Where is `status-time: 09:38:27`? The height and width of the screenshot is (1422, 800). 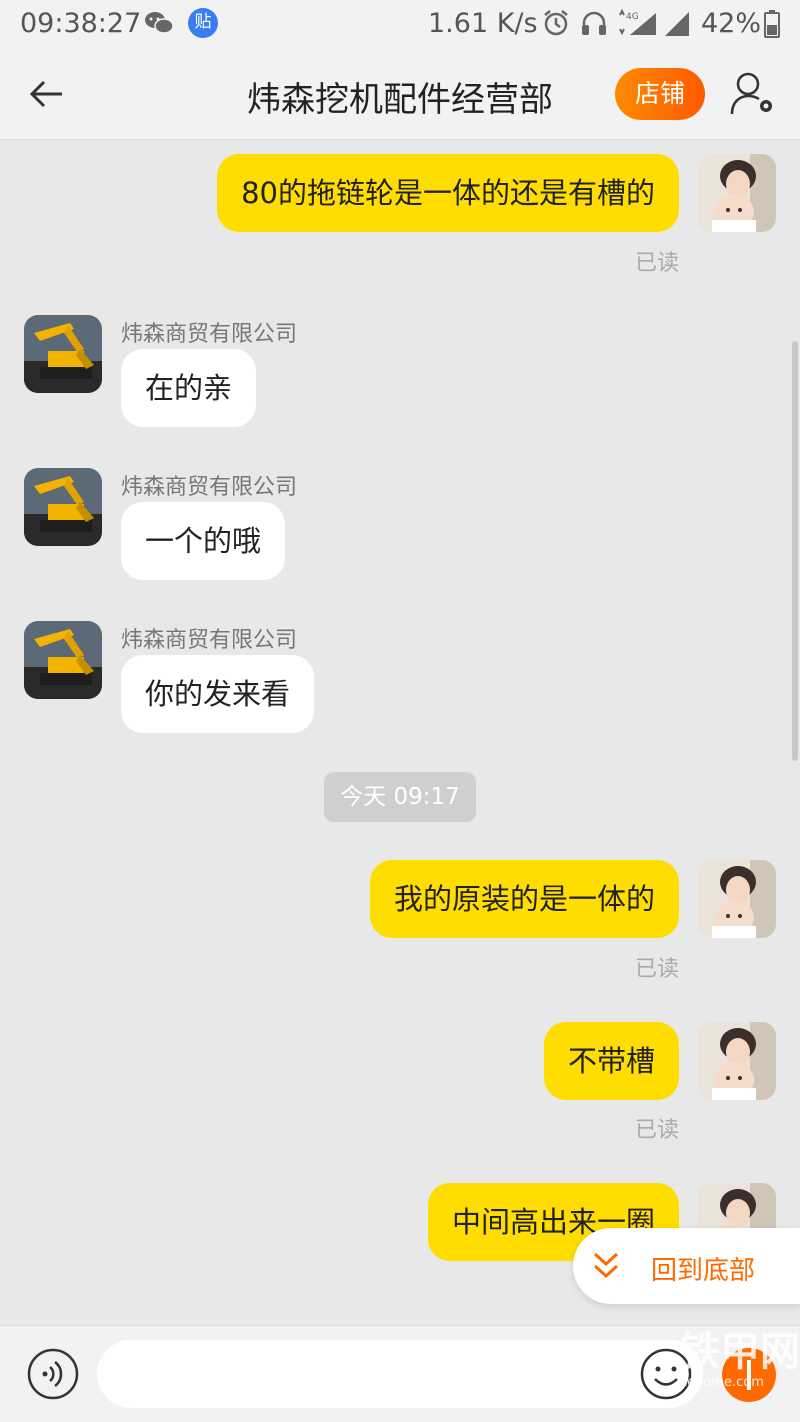
status-time: 09:38:27 is located at coordinates (81, 23).